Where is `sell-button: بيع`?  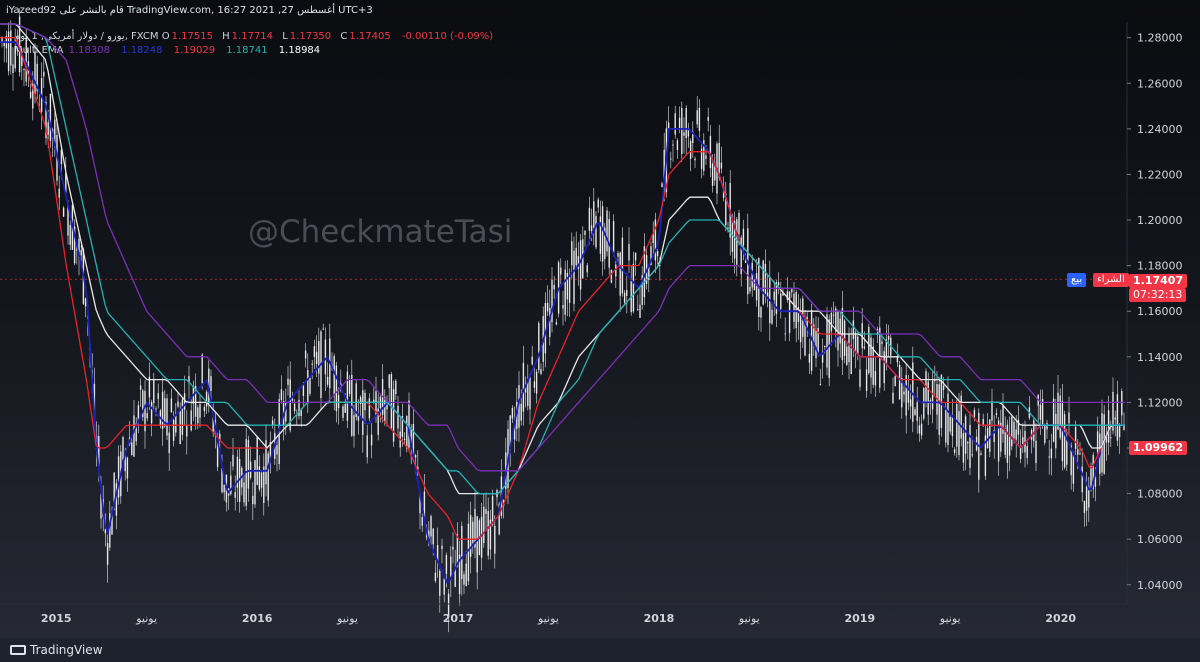 sell-button: بيع is located at coordinates (1077, 280).